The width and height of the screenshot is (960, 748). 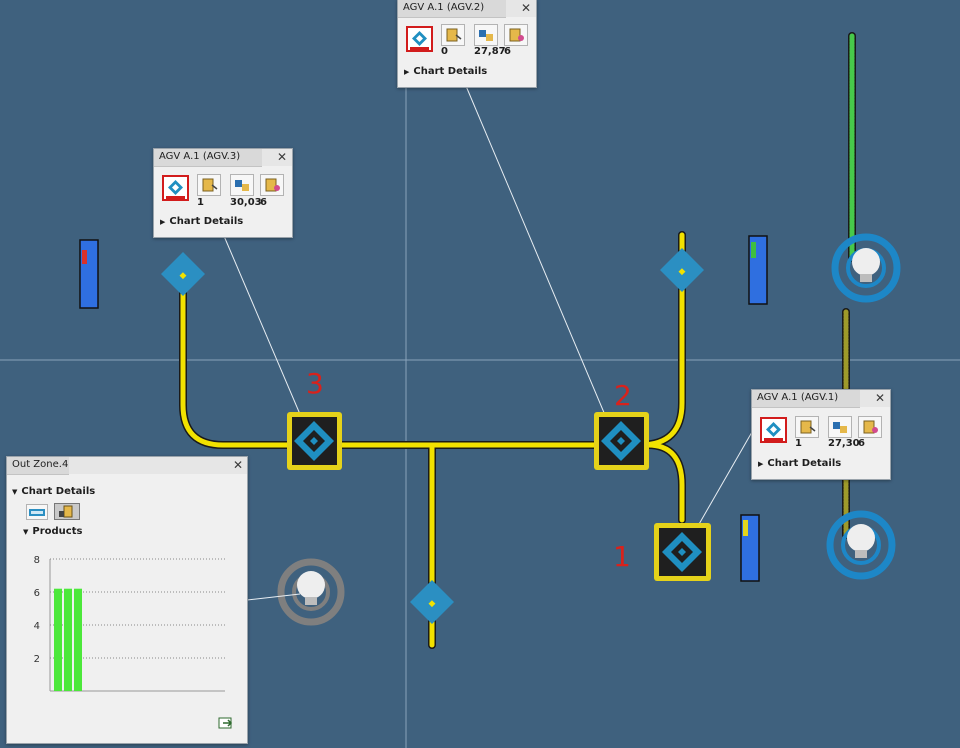 What do you see at coordinates (798, 397) in the screenshot?
I see `panel-title: AGV A.1 (AGV.1)` at bounding box center [798, 397].